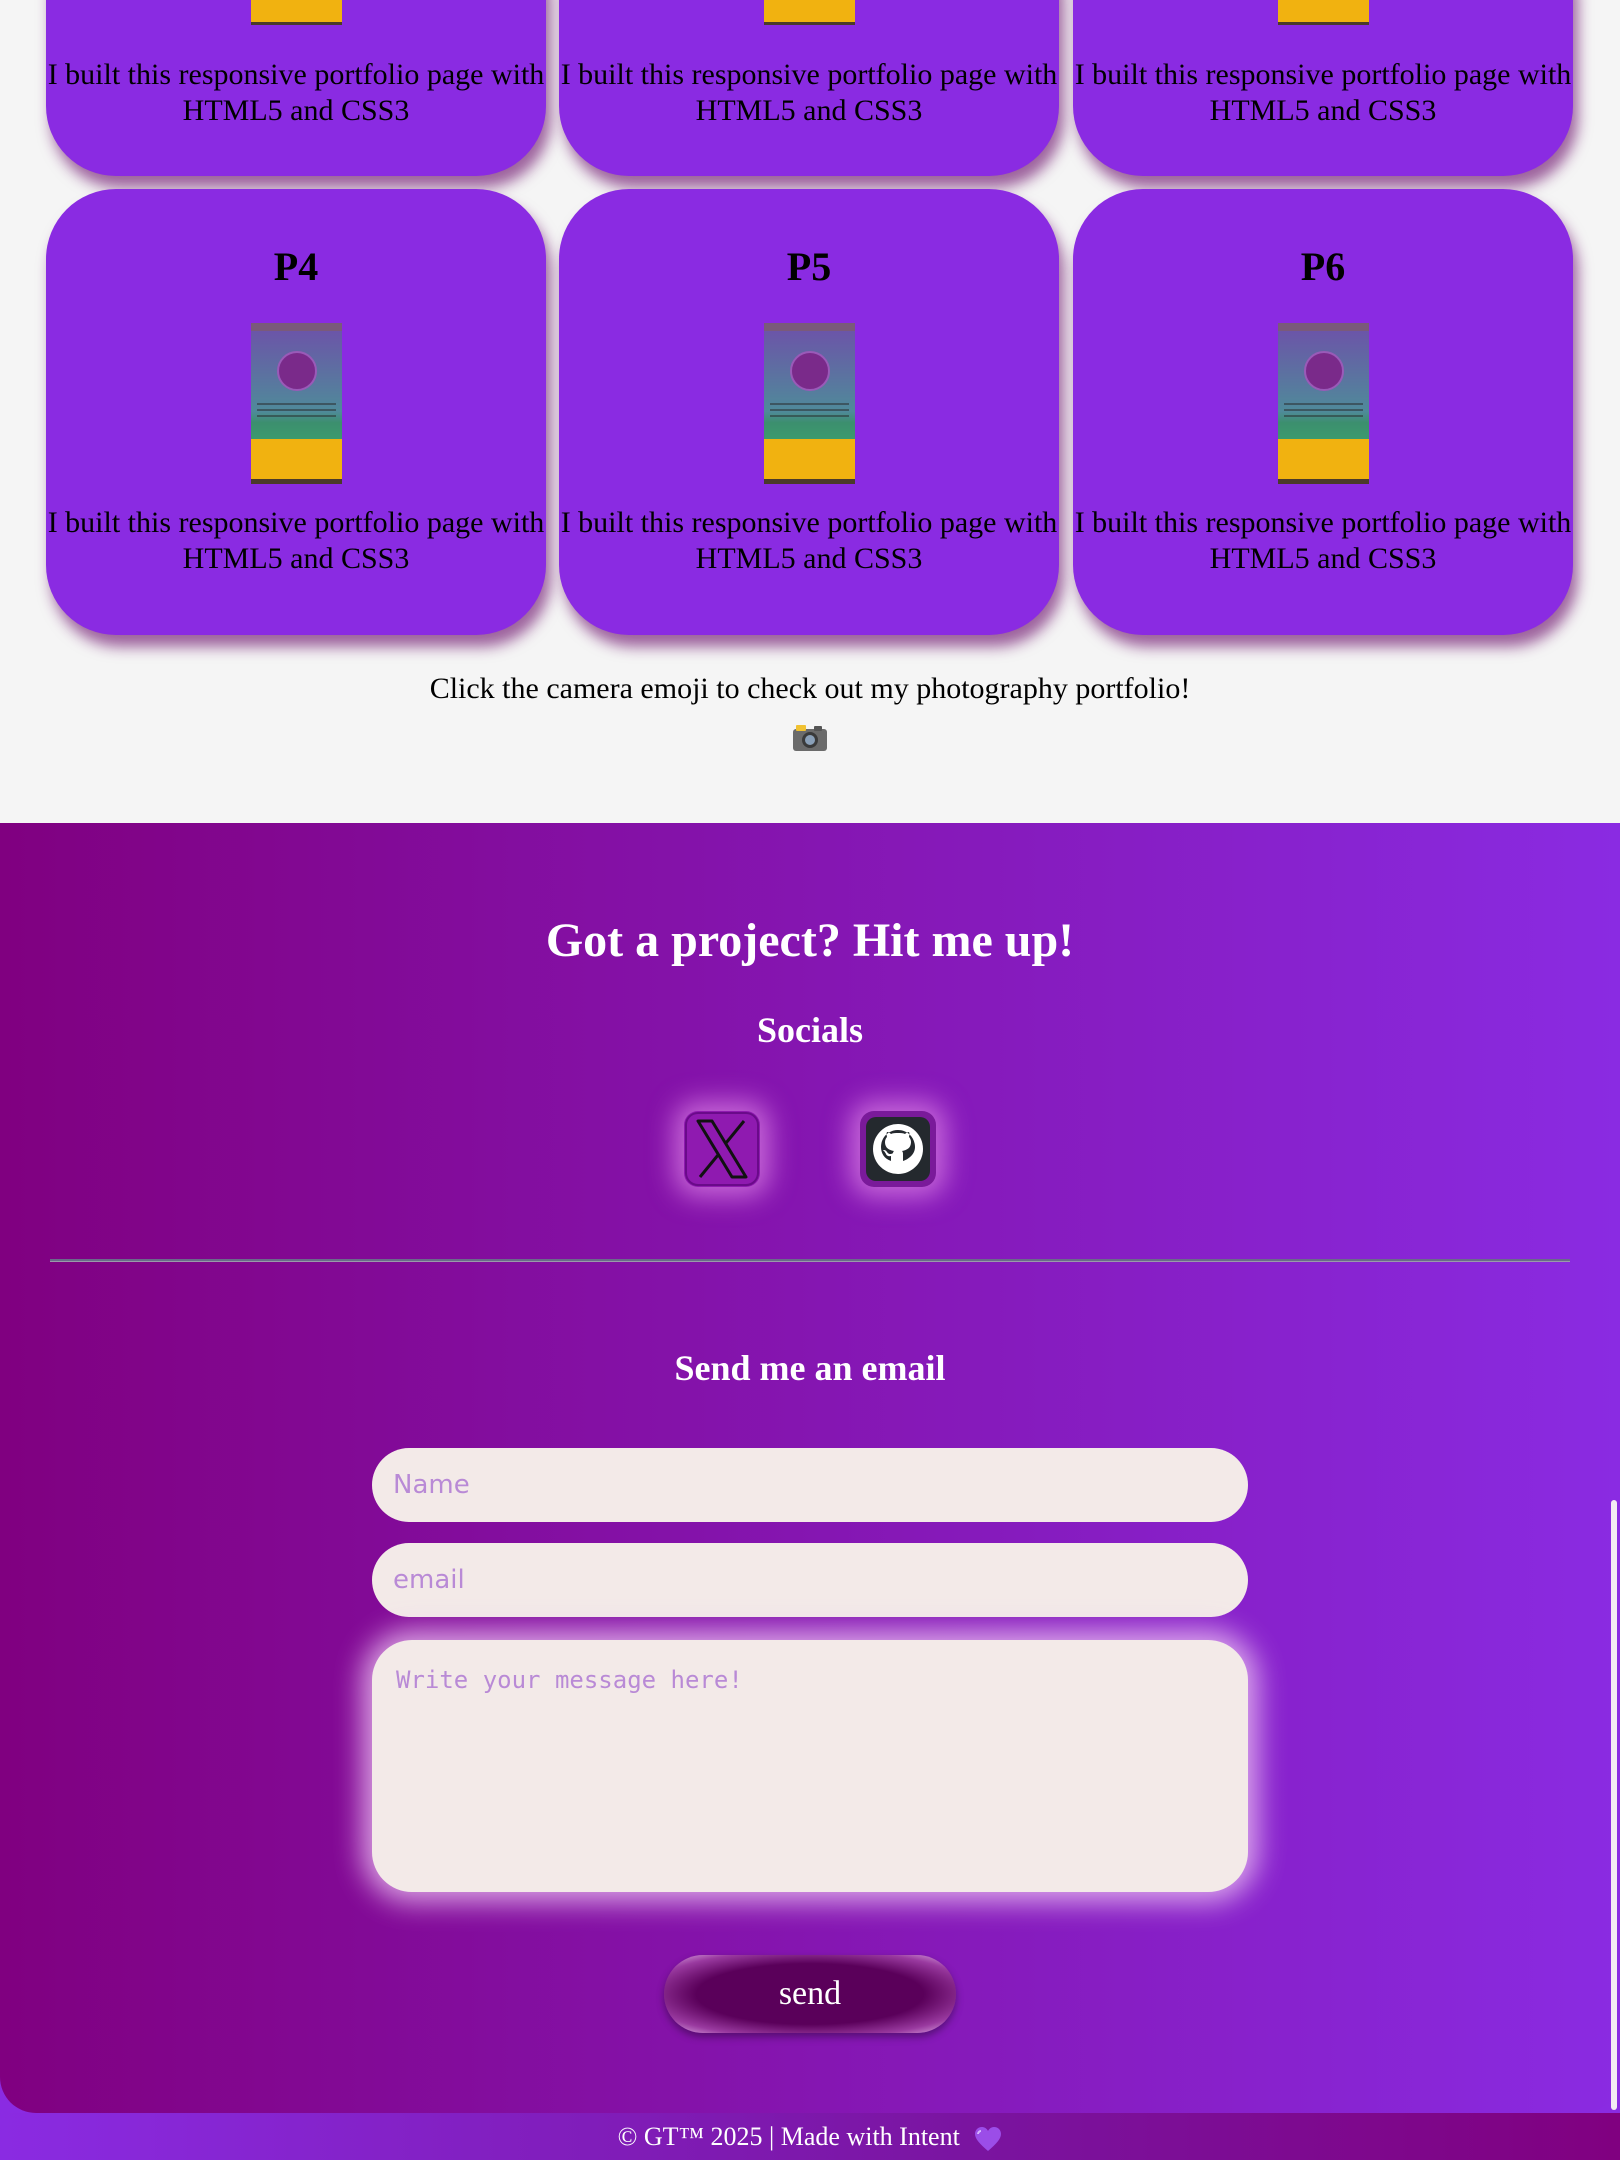 The height and width of the screenshot is (2160, 1620). Describe the element at coordinates (788, 2136) in the screenshot. I see `footer-text: © GT™ 2025 | Made with Intent` at that location.